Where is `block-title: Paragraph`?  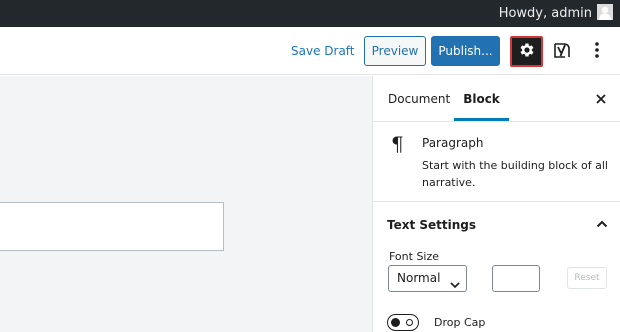
block-title: Paragraph is located at coordinates (453, 143).